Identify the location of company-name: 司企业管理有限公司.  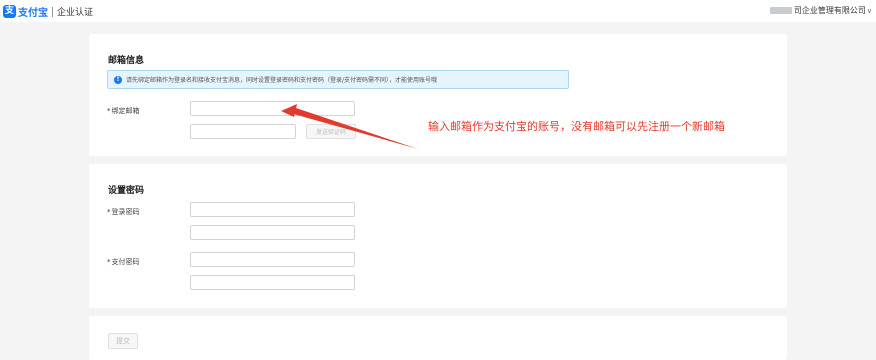
(829, 10).